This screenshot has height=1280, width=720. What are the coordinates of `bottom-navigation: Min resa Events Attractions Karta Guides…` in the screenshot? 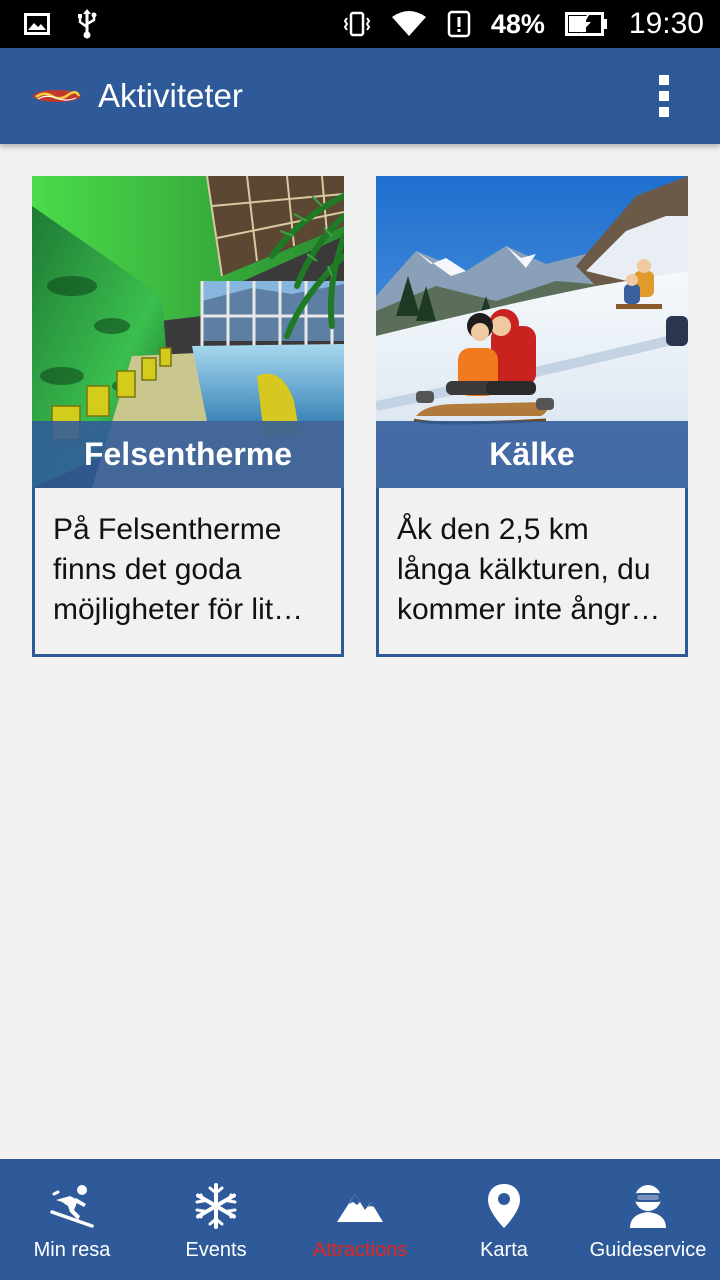 It's located at (360, 1219).